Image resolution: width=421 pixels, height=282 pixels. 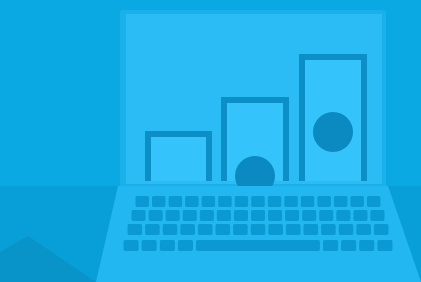 What do you see at coordinates (258, 245) in the screenshot?
I see `keyboard-spacebar` at bounding box center [258, 245].